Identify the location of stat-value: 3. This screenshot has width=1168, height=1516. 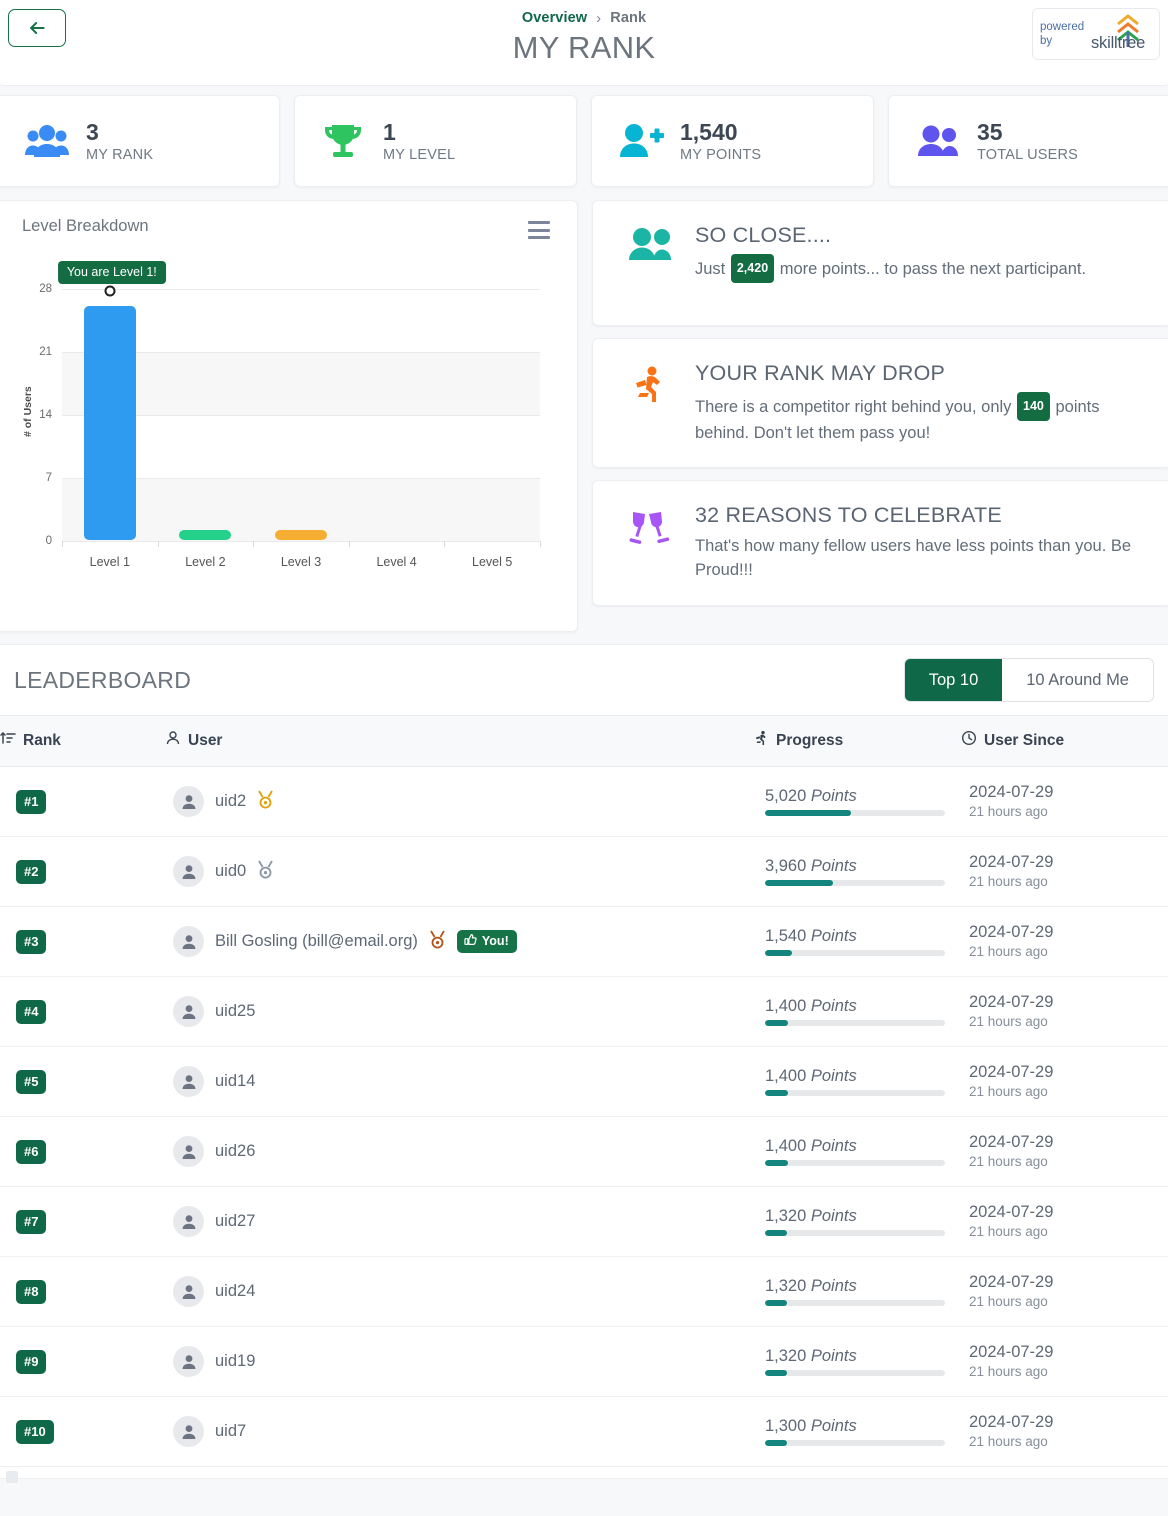
(92, 132).